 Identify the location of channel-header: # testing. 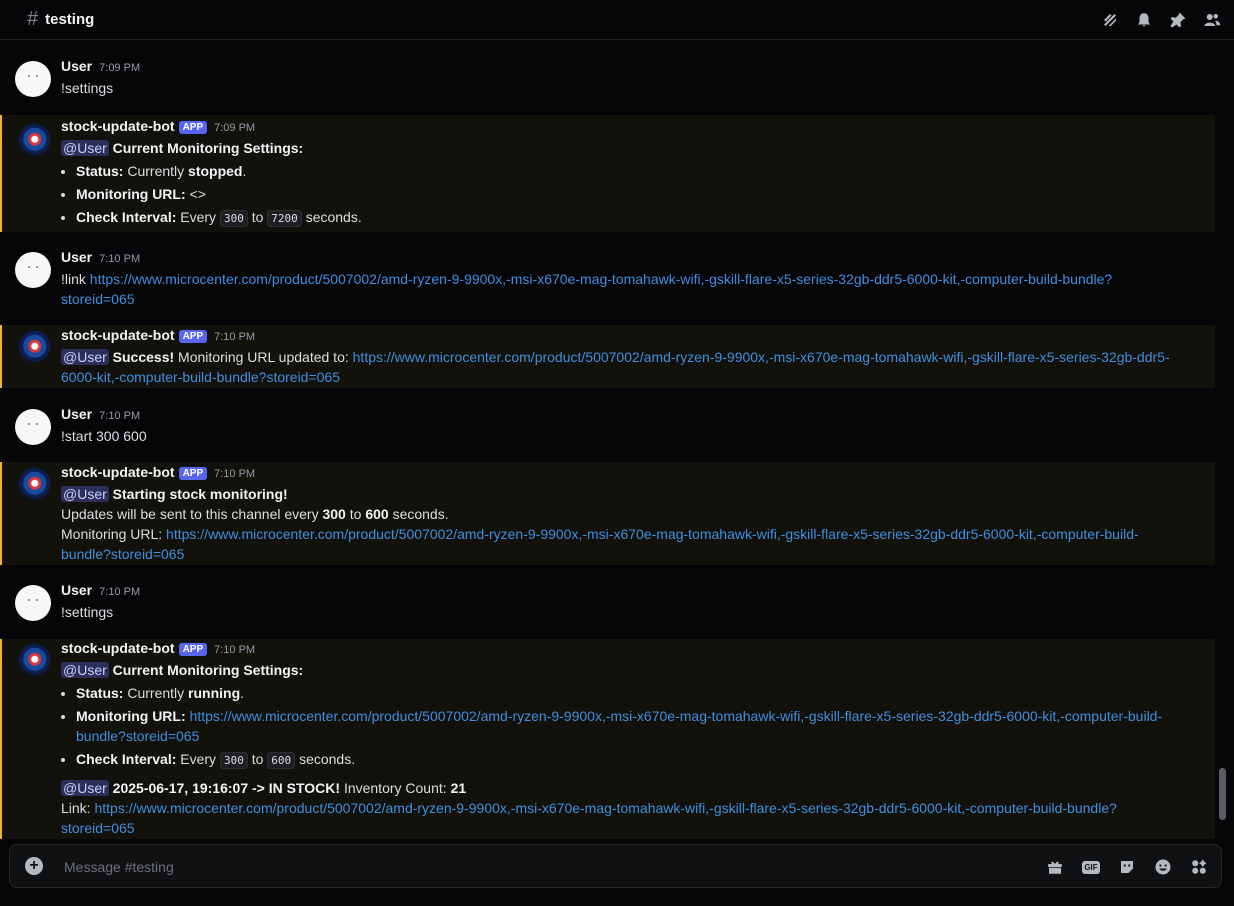
(617, 20).